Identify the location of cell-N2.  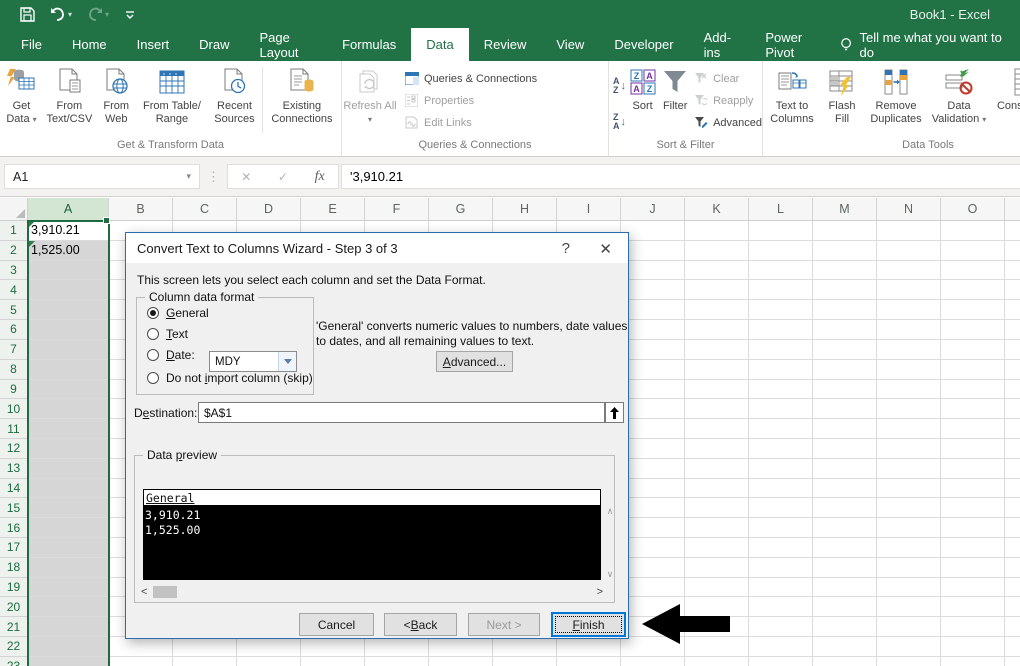
(909, 250).